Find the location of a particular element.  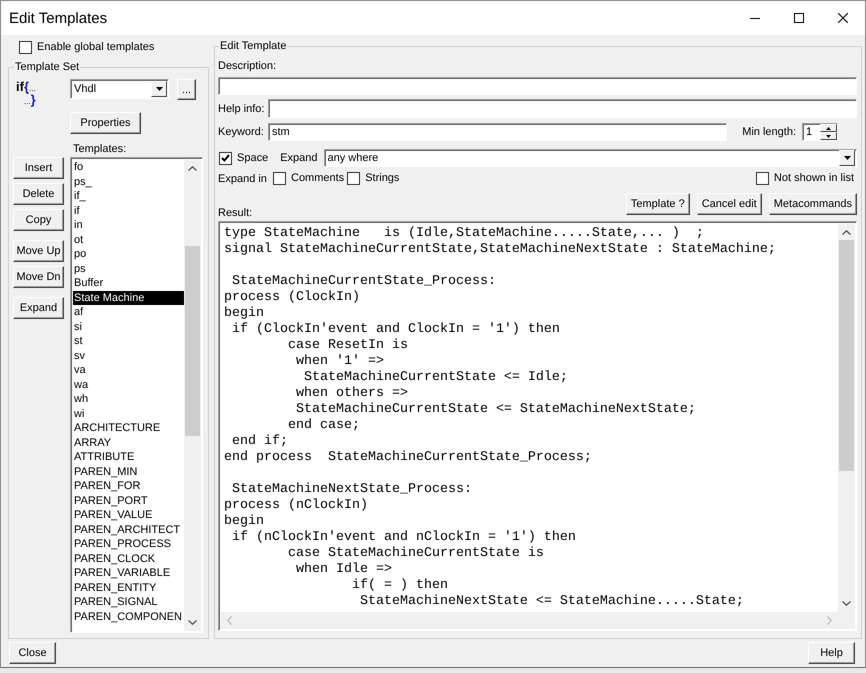

template-list-item: wh is located at coordinates (128, 399).